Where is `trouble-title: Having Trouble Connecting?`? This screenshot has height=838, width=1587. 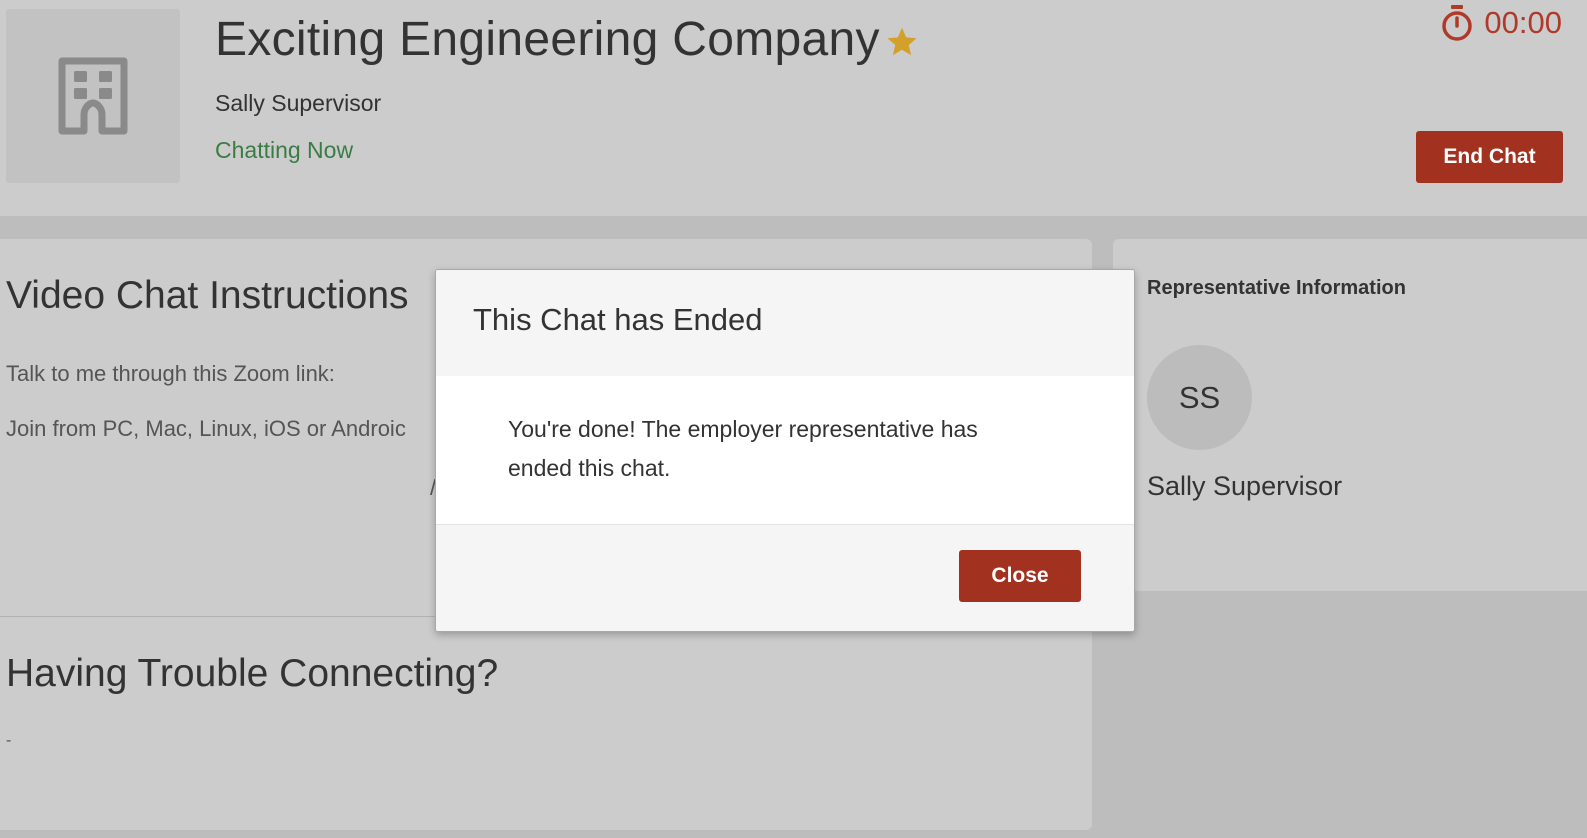
trouble-title: Having Trouble Connecting? is located at coordinates (252, 673).